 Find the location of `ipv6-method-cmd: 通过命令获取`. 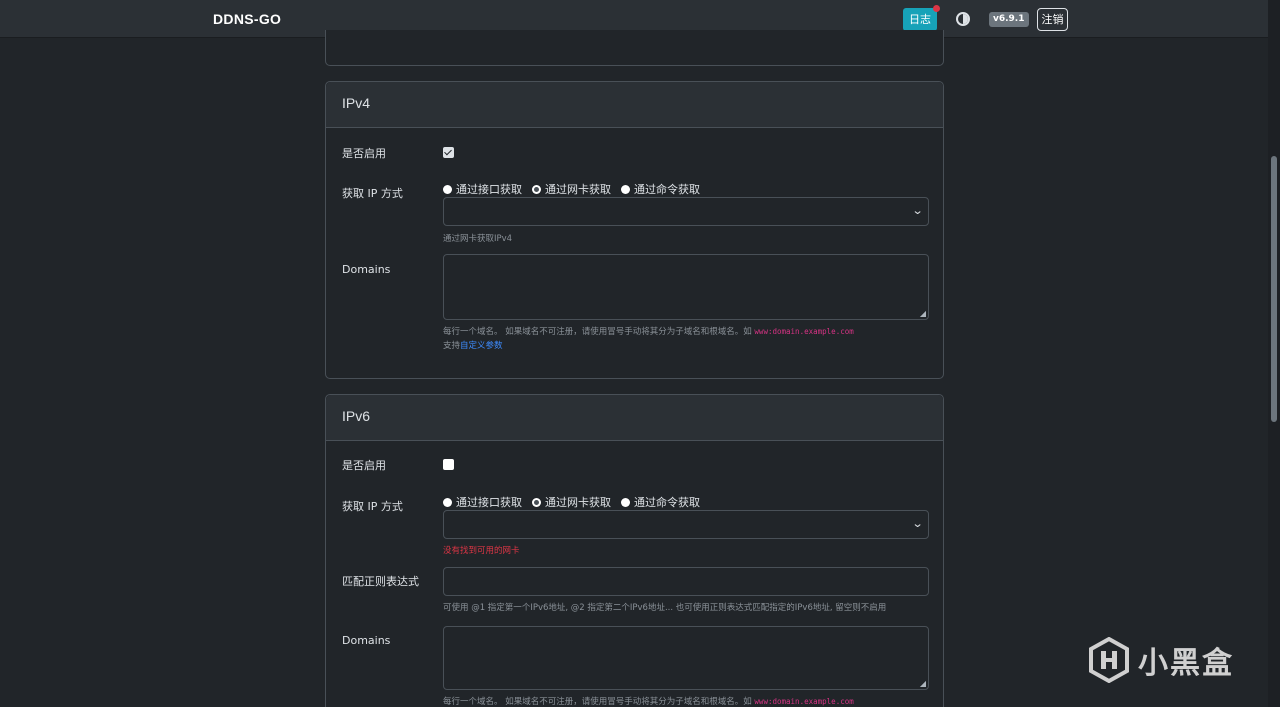

ipv6-method-cmd: 通过命令获取 is located at coordinates (660, 502).